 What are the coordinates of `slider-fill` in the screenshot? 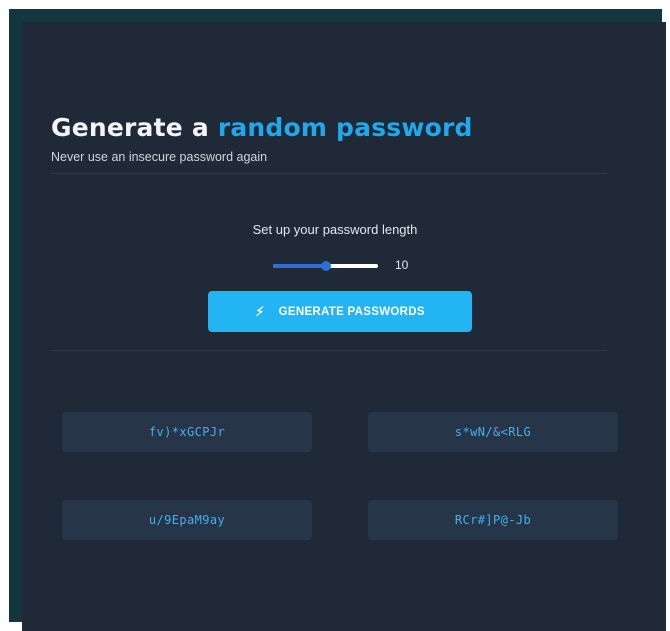 It's located at (299, 266).